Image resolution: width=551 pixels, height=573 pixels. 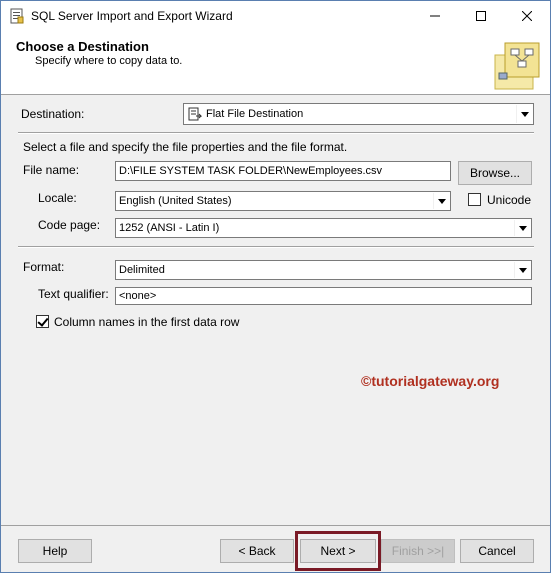 What do you see at coordinates (175, 201) in the screenshot?
I see `locale-value: English (United States)` at bounding box center [175, 201].